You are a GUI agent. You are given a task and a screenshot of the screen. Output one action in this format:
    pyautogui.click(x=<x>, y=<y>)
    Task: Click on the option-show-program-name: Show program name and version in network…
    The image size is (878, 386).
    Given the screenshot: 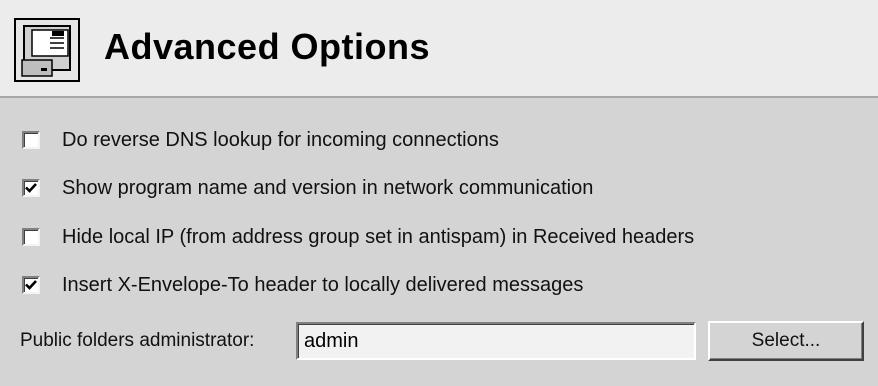 What is the action you would take?
    pyautogui.click(x=307, y=188)
    